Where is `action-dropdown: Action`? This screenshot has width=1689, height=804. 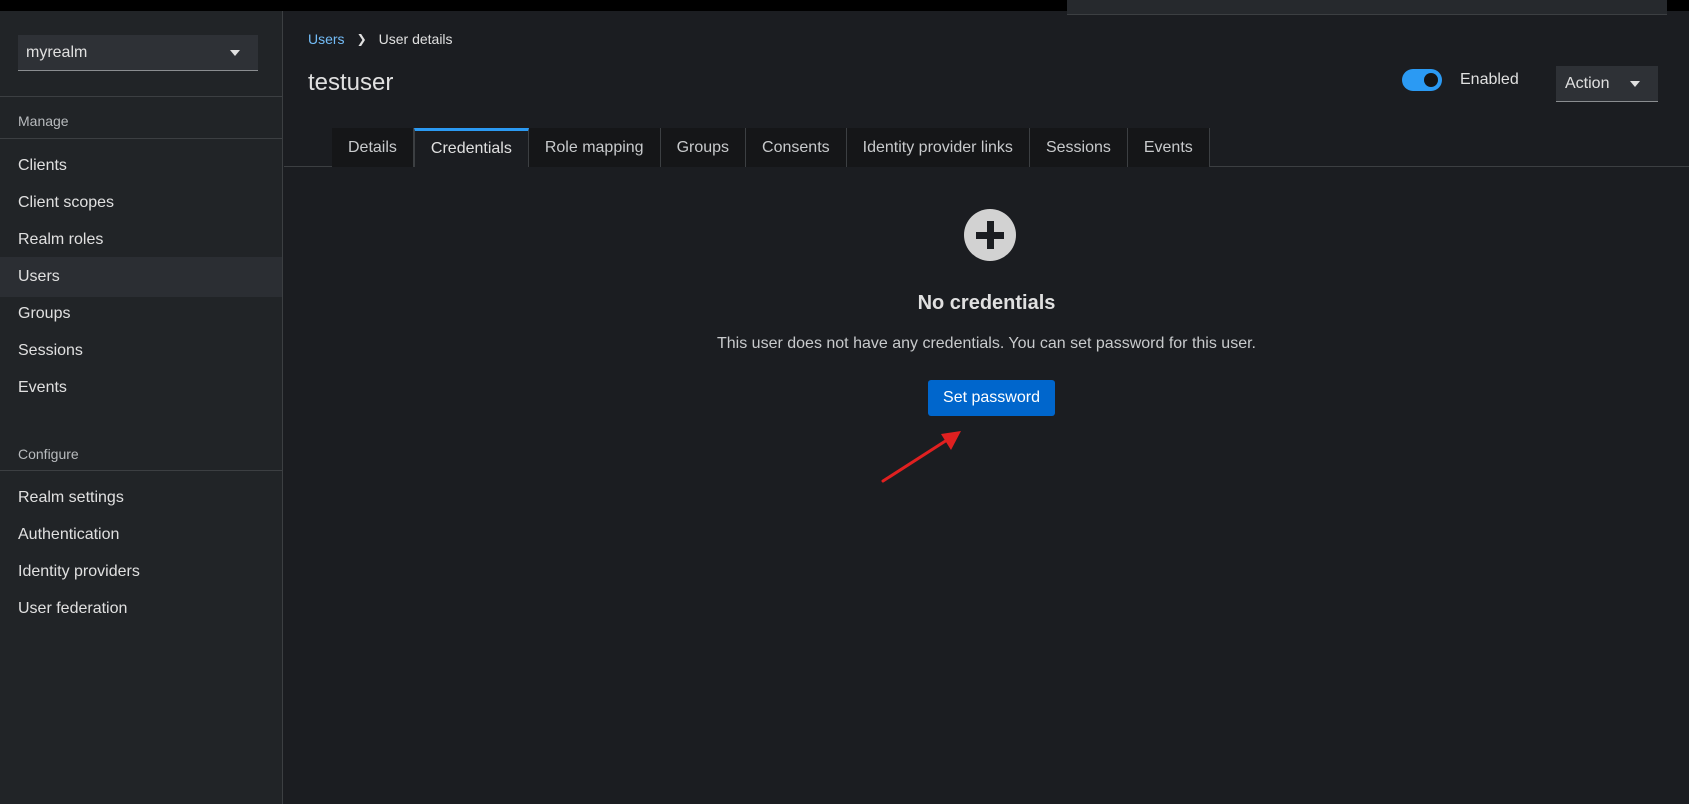
action-dropdown: Action is located at coordinates (1607, 84).